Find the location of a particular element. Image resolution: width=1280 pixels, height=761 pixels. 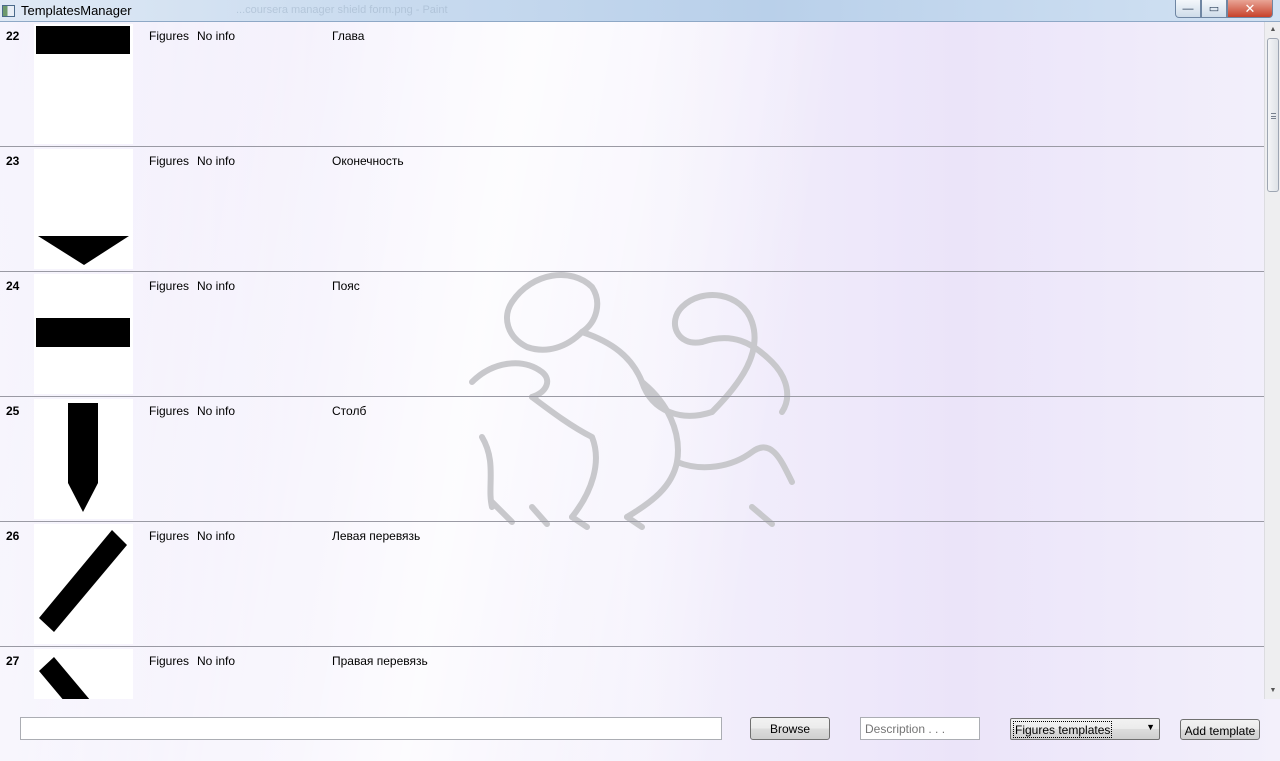

maximize-icon: ▭ is located at coordinates (1214, 9).